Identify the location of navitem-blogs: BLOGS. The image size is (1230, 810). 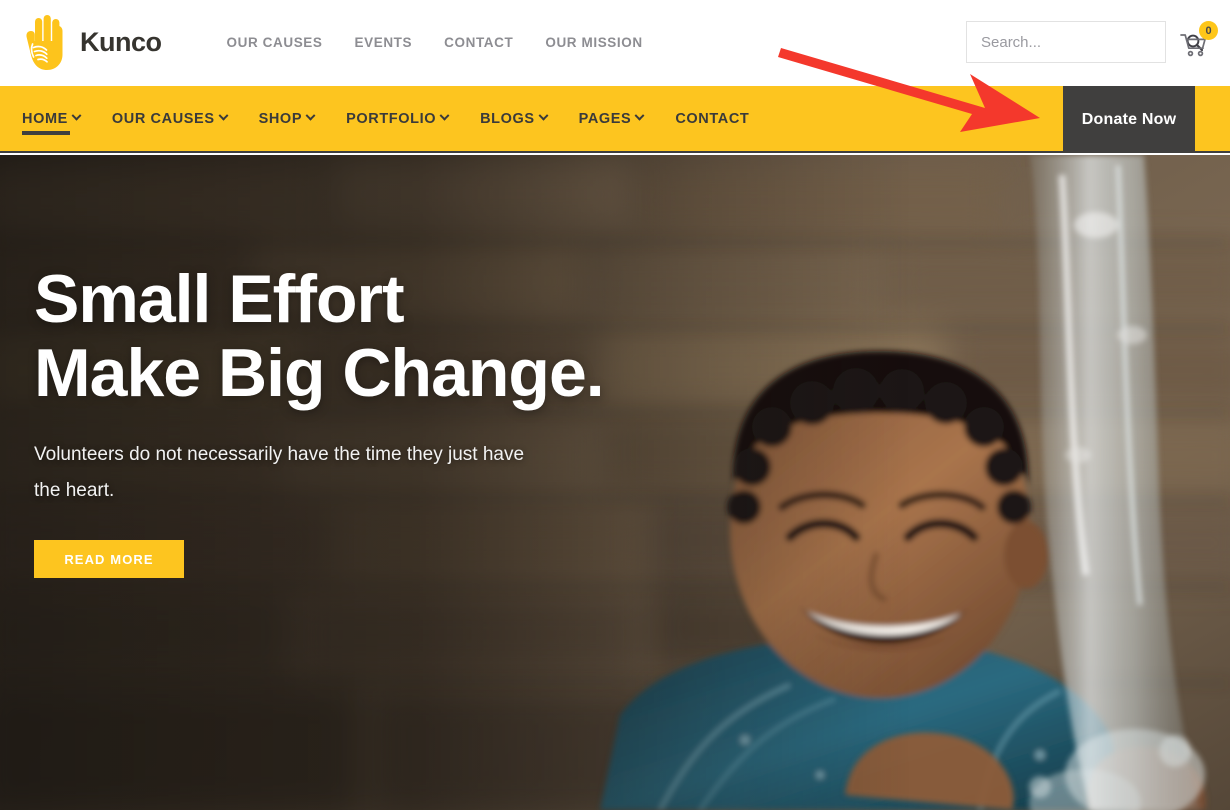
(513, 118).